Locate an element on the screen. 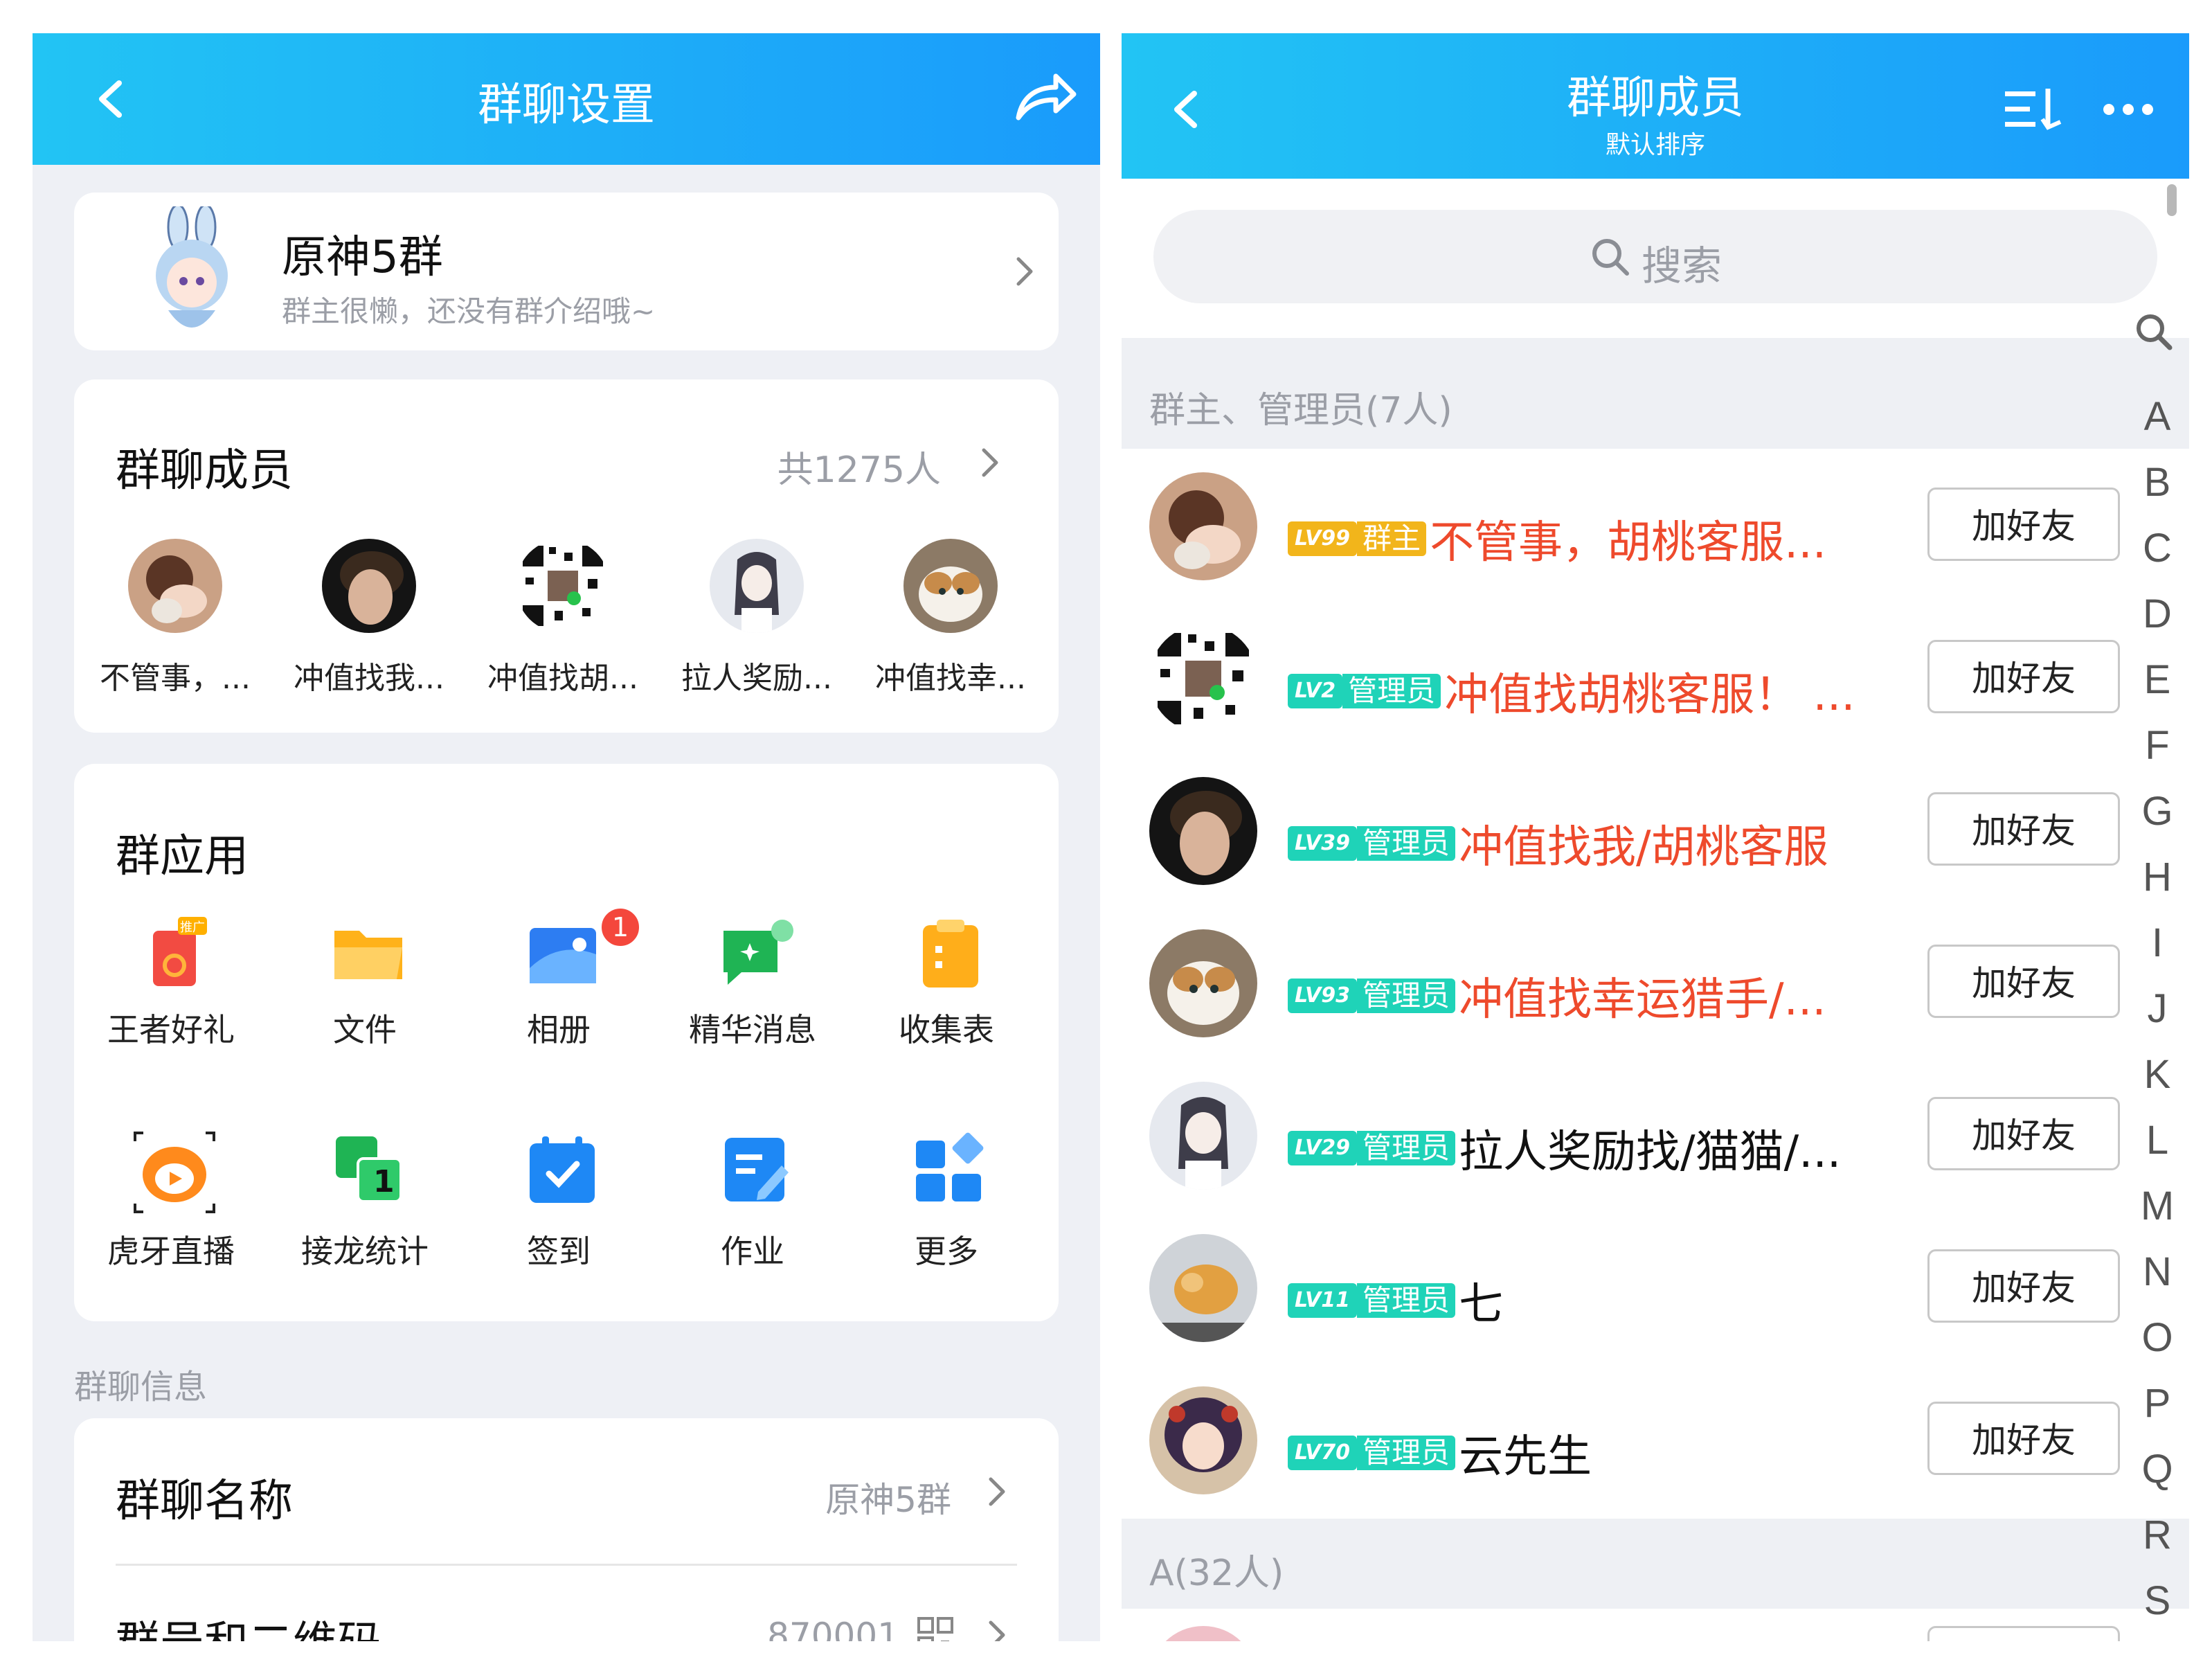  group-profile-card: 原神5群 群主很懒，还没有群介绍哦~ is located at coordinates (566, 271).